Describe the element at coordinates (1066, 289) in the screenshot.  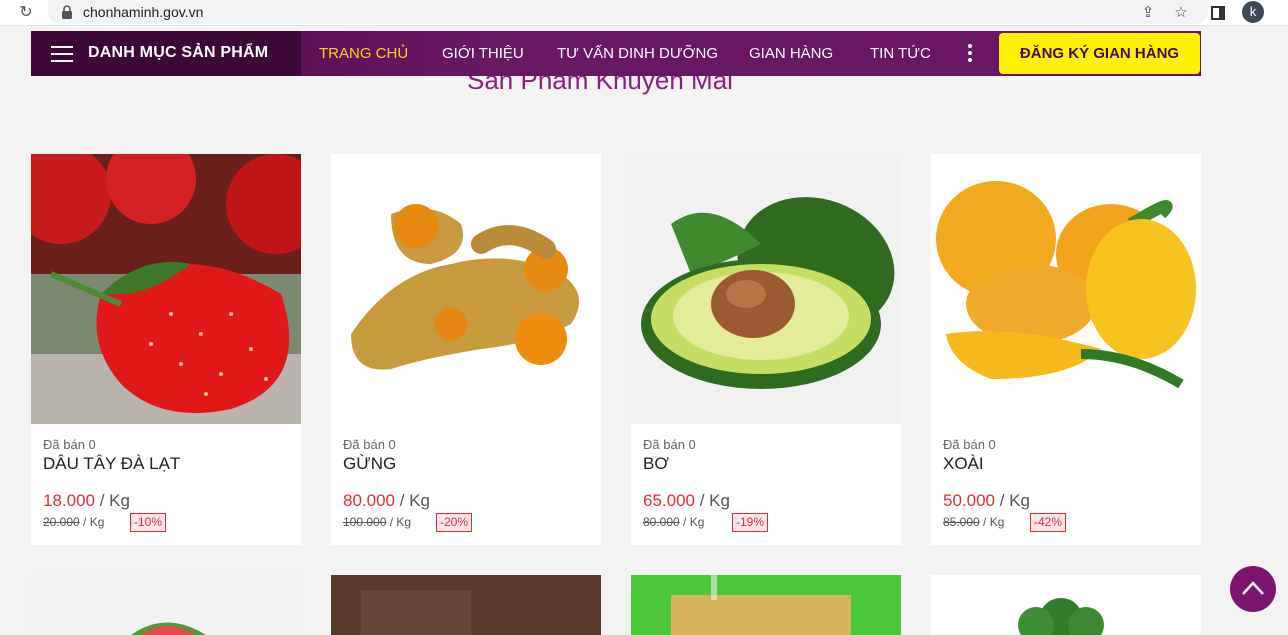
I see `product-image-mango` at that location.